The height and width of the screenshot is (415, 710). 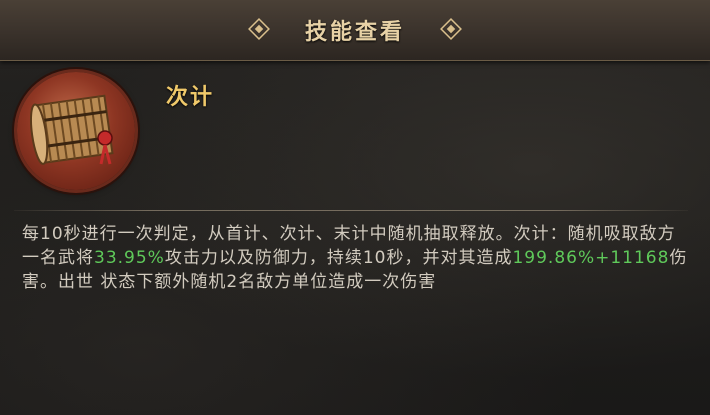 I want to click on diamond-ornament-icon, so click(x=451, y=29).